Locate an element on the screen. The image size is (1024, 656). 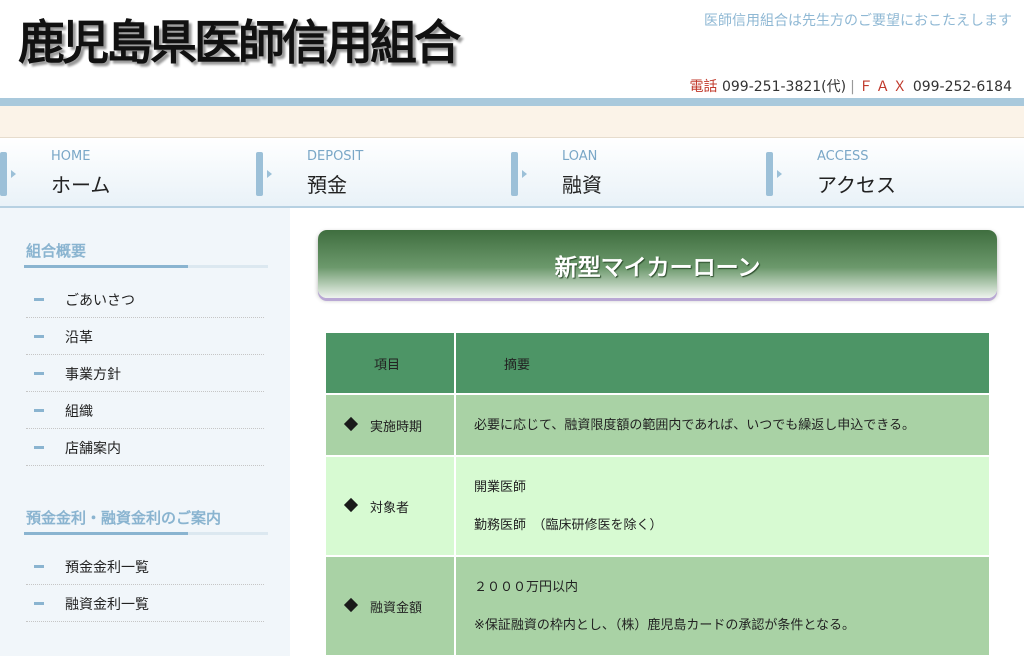
nav-access: ACCESS アクセス is located at coordinates (894, 173).